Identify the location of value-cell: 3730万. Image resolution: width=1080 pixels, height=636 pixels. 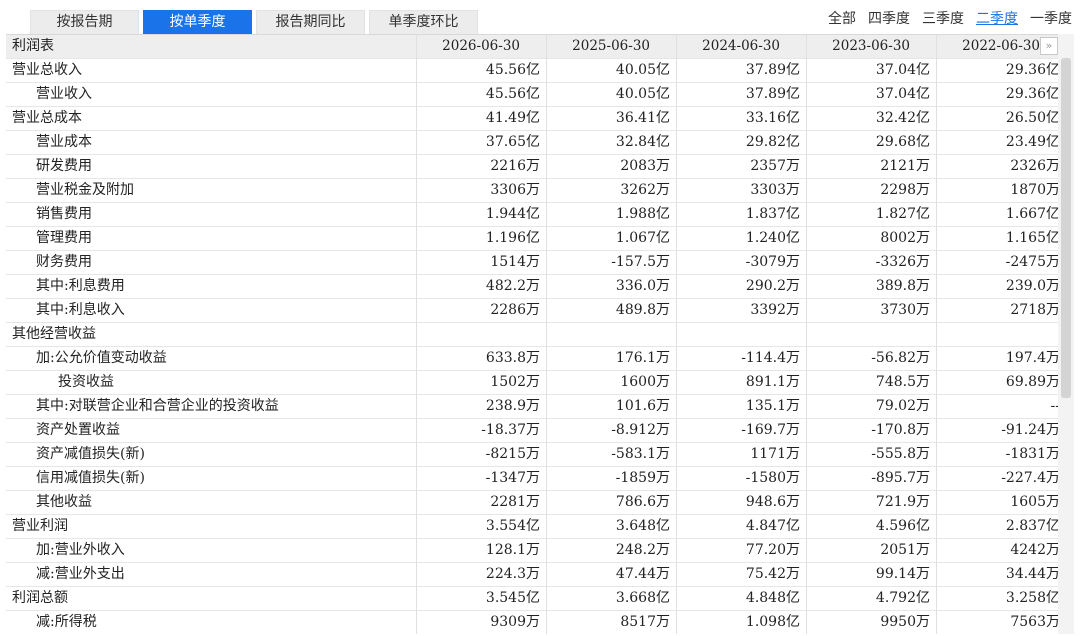
(871, 311).